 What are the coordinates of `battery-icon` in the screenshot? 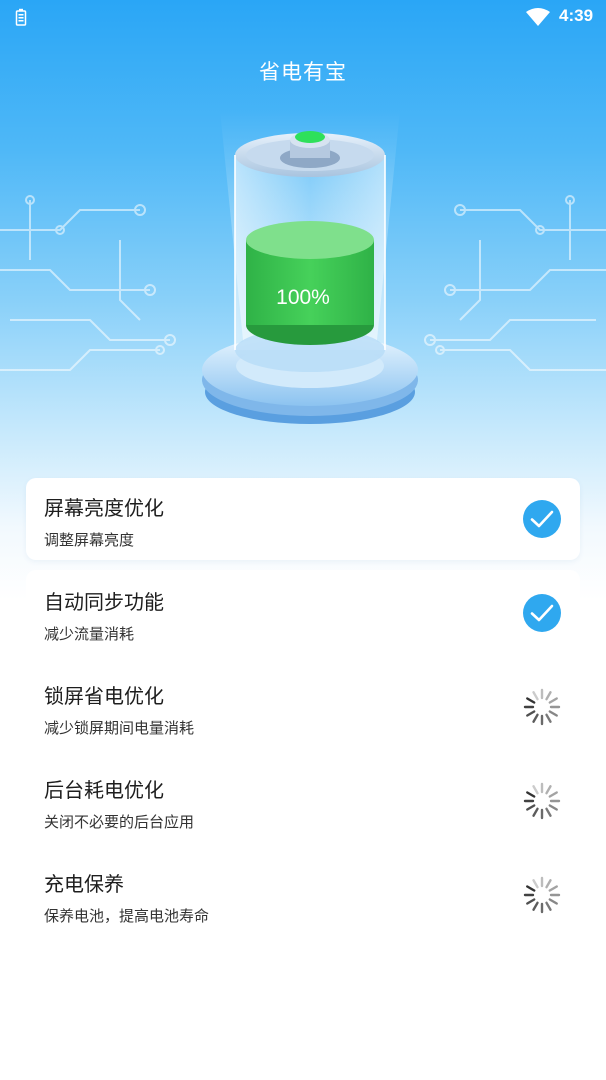 It's located at (21, 17).